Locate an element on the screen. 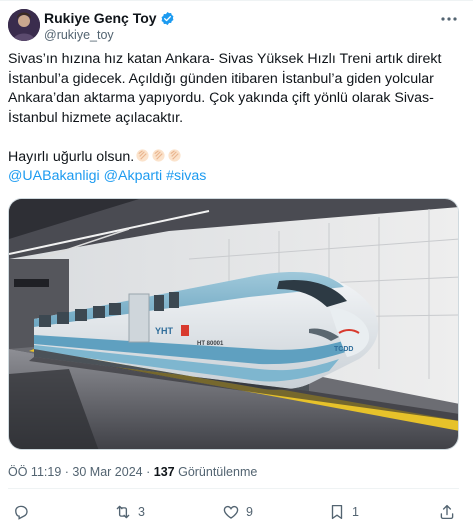 This screenshot has width=473, height=531. reply-icon is located at coordinates (21, 512).